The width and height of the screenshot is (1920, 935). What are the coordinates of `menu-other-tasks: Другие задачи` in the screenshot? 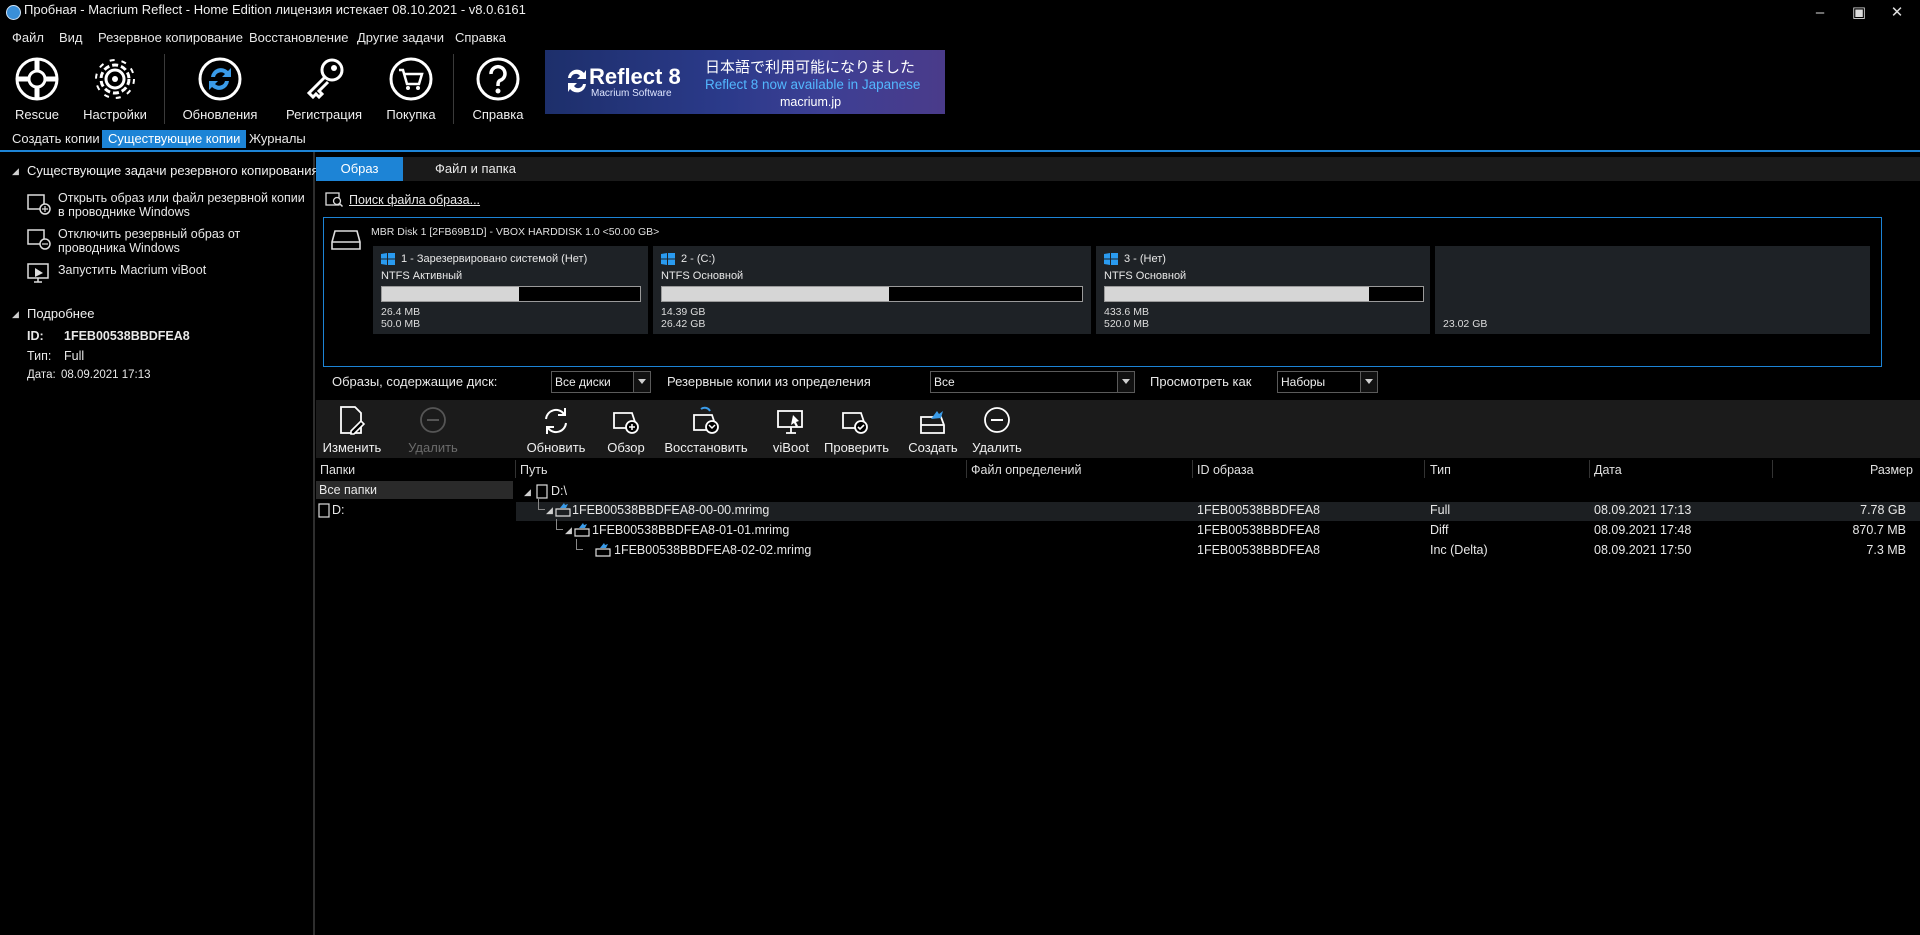 It's located at (400, 37).